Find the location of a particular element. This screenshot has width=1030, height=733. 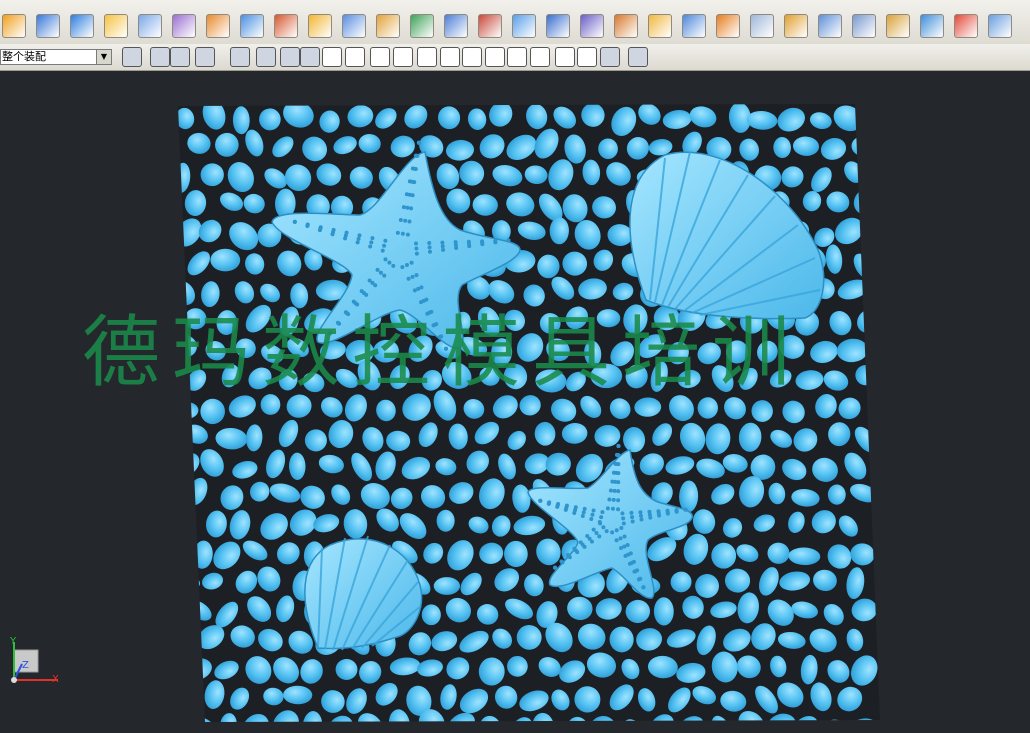

pen-icon is located at coordinates (587, 57).